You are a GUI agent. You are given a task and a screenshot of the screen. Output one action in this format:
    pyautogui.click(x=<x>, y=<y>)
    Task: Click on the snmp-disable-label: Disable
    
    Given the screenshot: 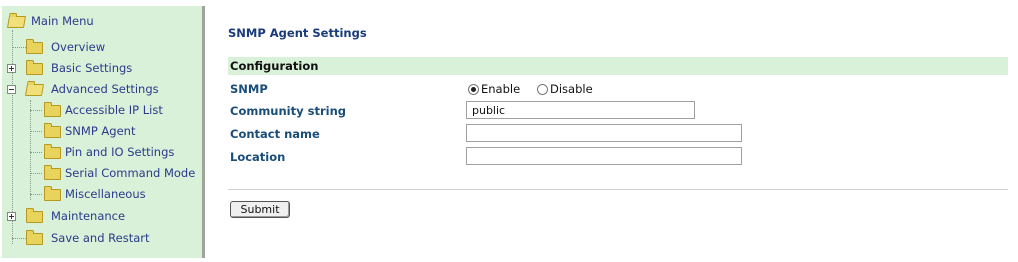 What is the action you would take?
    pyautogui.click(x=571, y=89)
    